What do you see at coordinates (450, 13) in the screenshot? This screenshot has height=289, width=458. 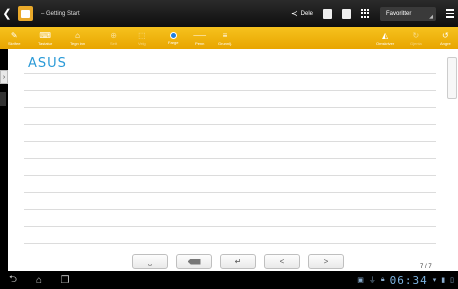 I see `overflow-menu-icon` at bounding box center [450, 13].